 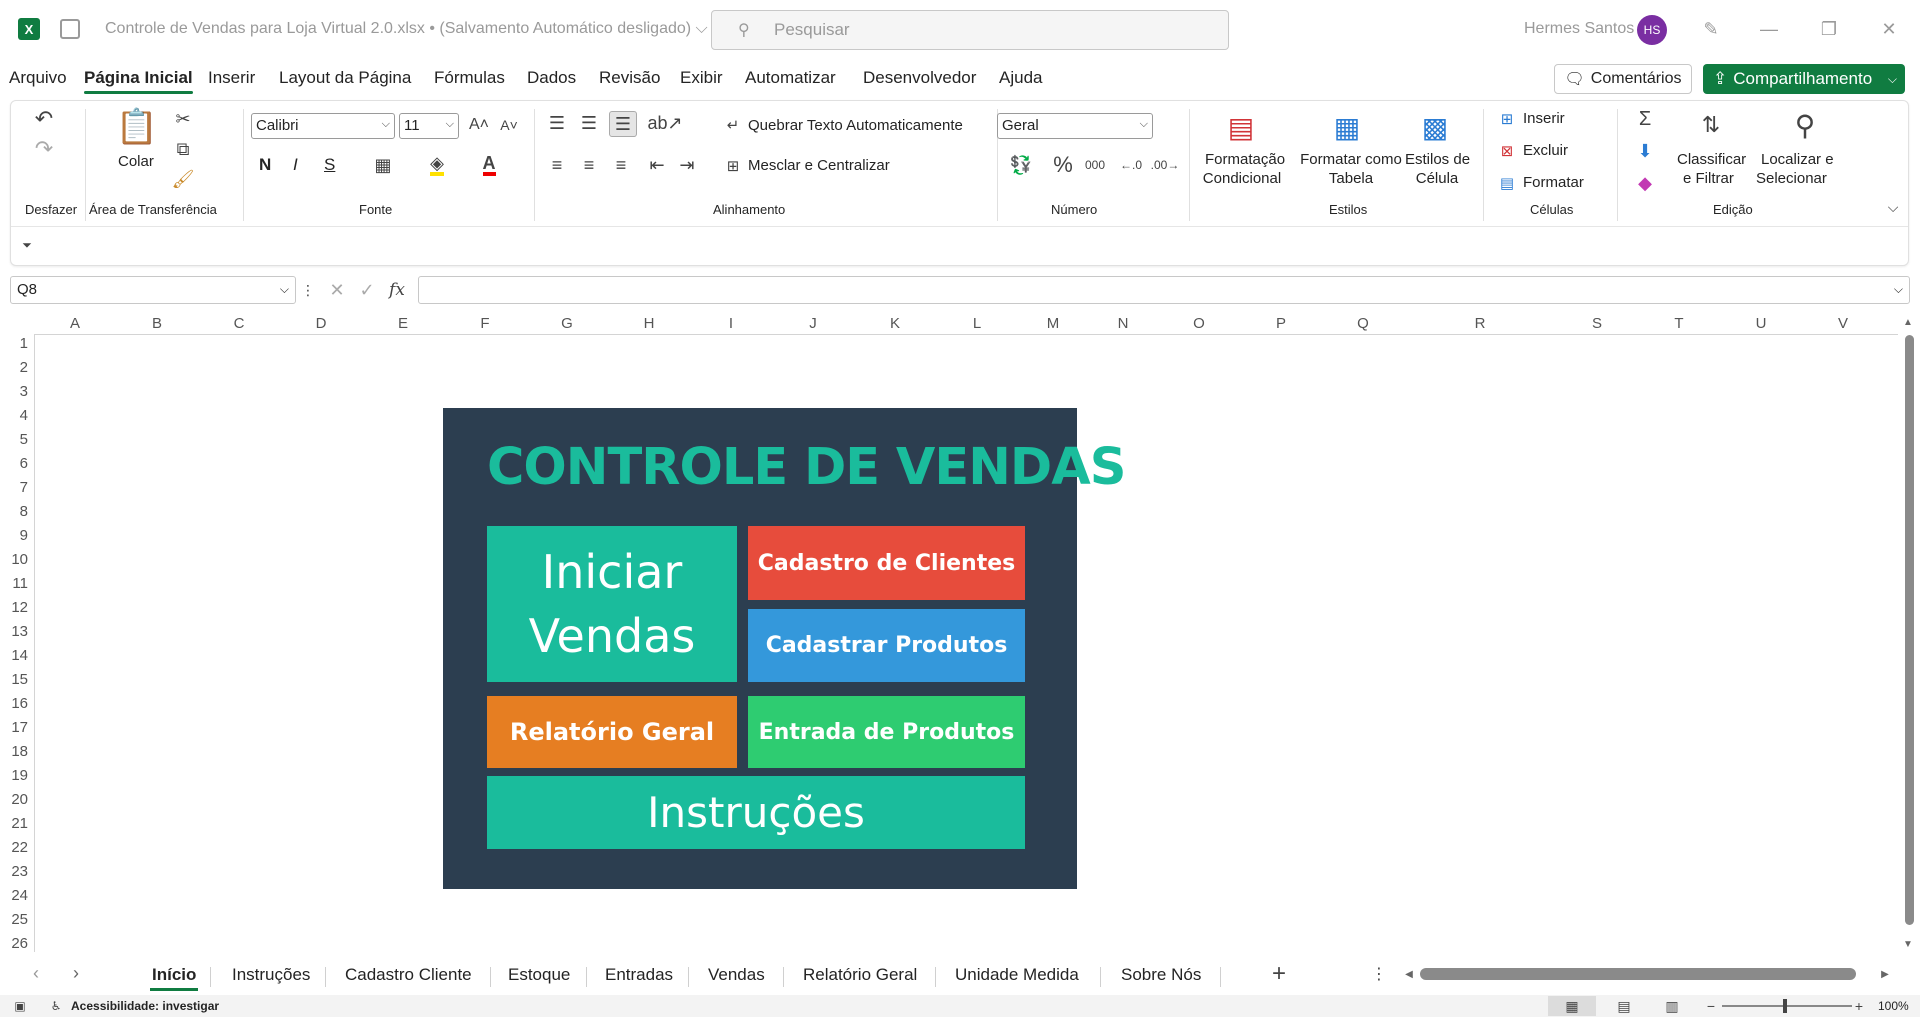 I want to click on copy-icon: ⧉, so click(x=183, y=149).